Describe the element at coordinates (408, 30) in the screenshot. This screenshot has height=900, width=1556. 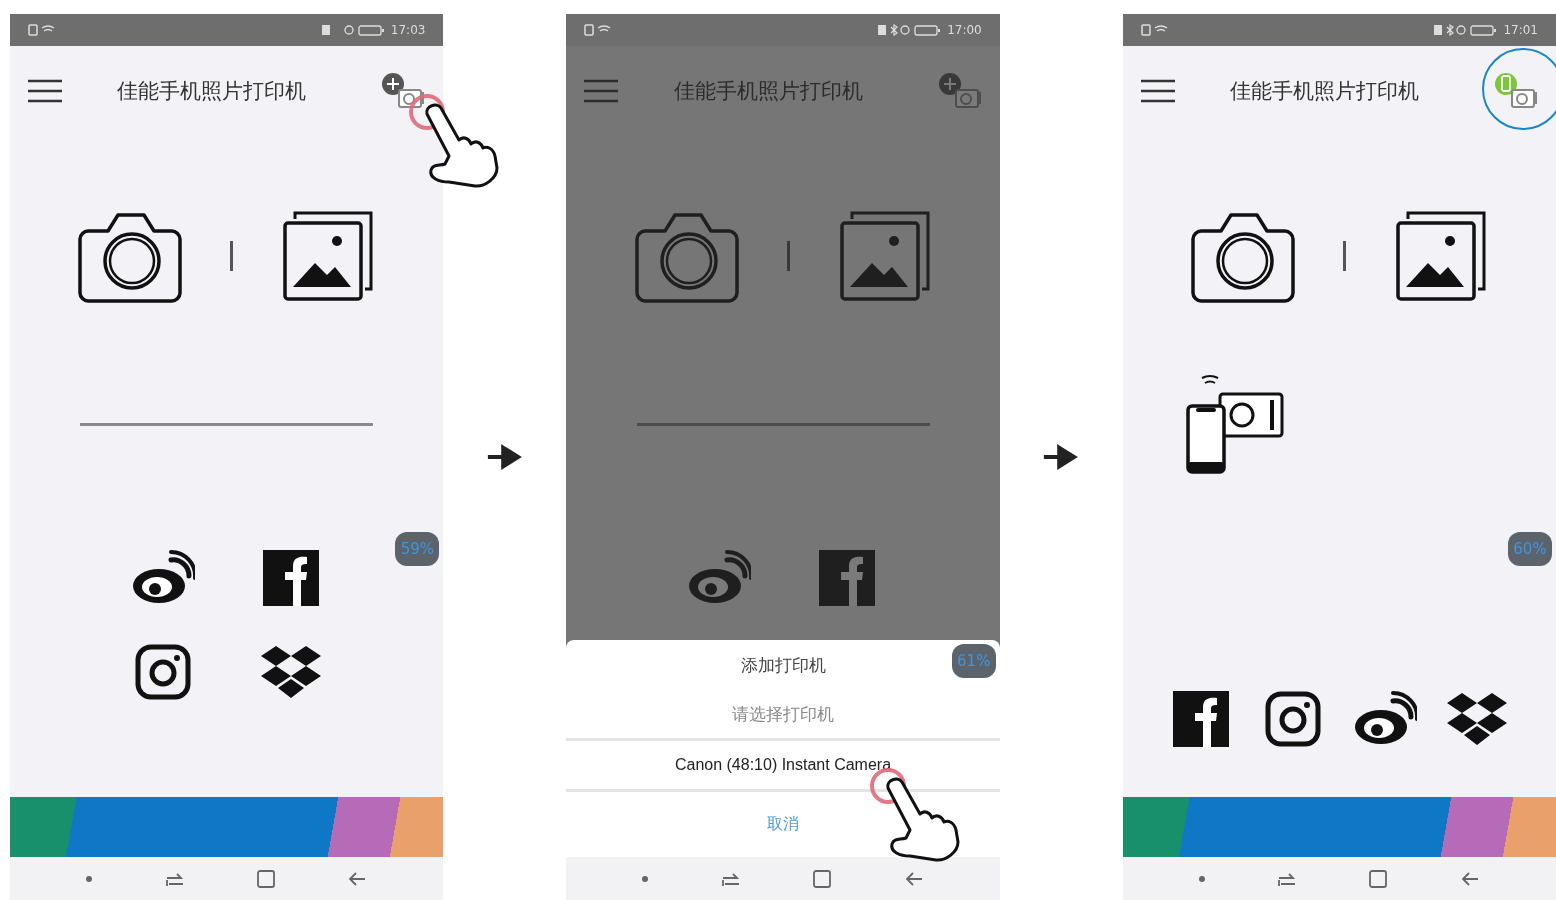
I see `status-time: 17:03` at that location.